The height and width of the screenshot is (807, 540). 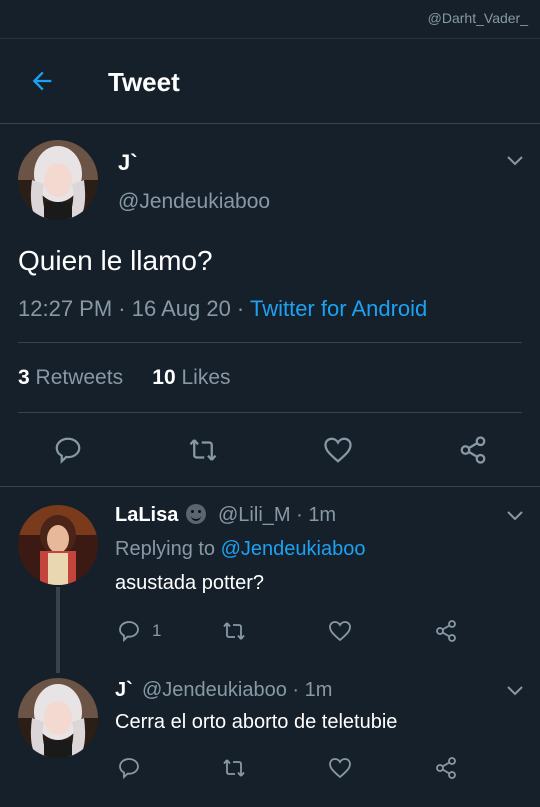 What do you see at coordinates (24, 377) in the screenshot?
I see `retweets-count: 3` at bounding box center [24, 377].